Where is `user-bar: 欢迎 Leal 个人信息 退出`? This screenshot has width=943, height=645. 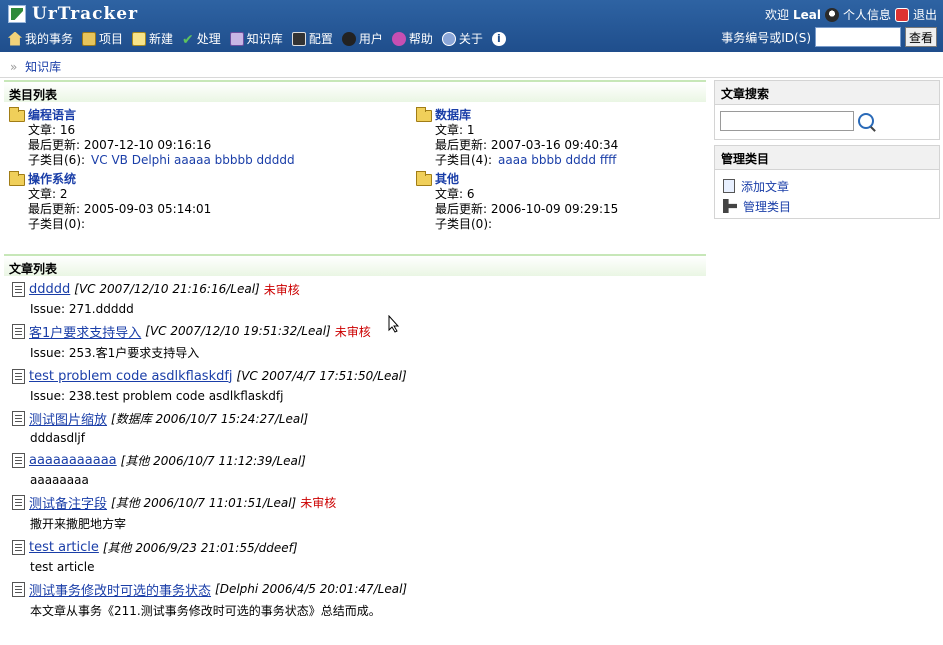
user-bar: 欢迎 Leal 个人信息 退出 is located at coordinates (851, 14).